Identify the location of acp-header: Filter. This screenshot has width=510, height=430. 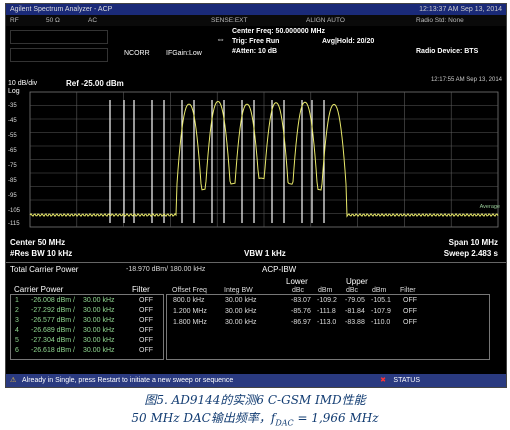
(408, 290).